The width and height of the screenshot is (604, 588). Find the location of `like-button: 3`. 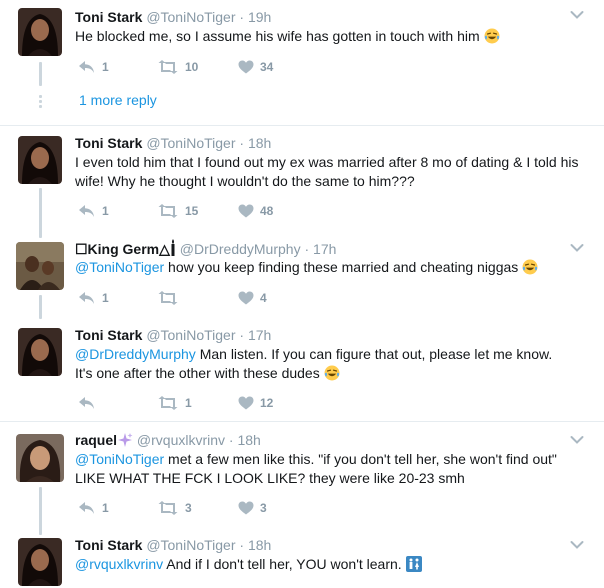

like-button: 3 is located at coordinates (252, 508).